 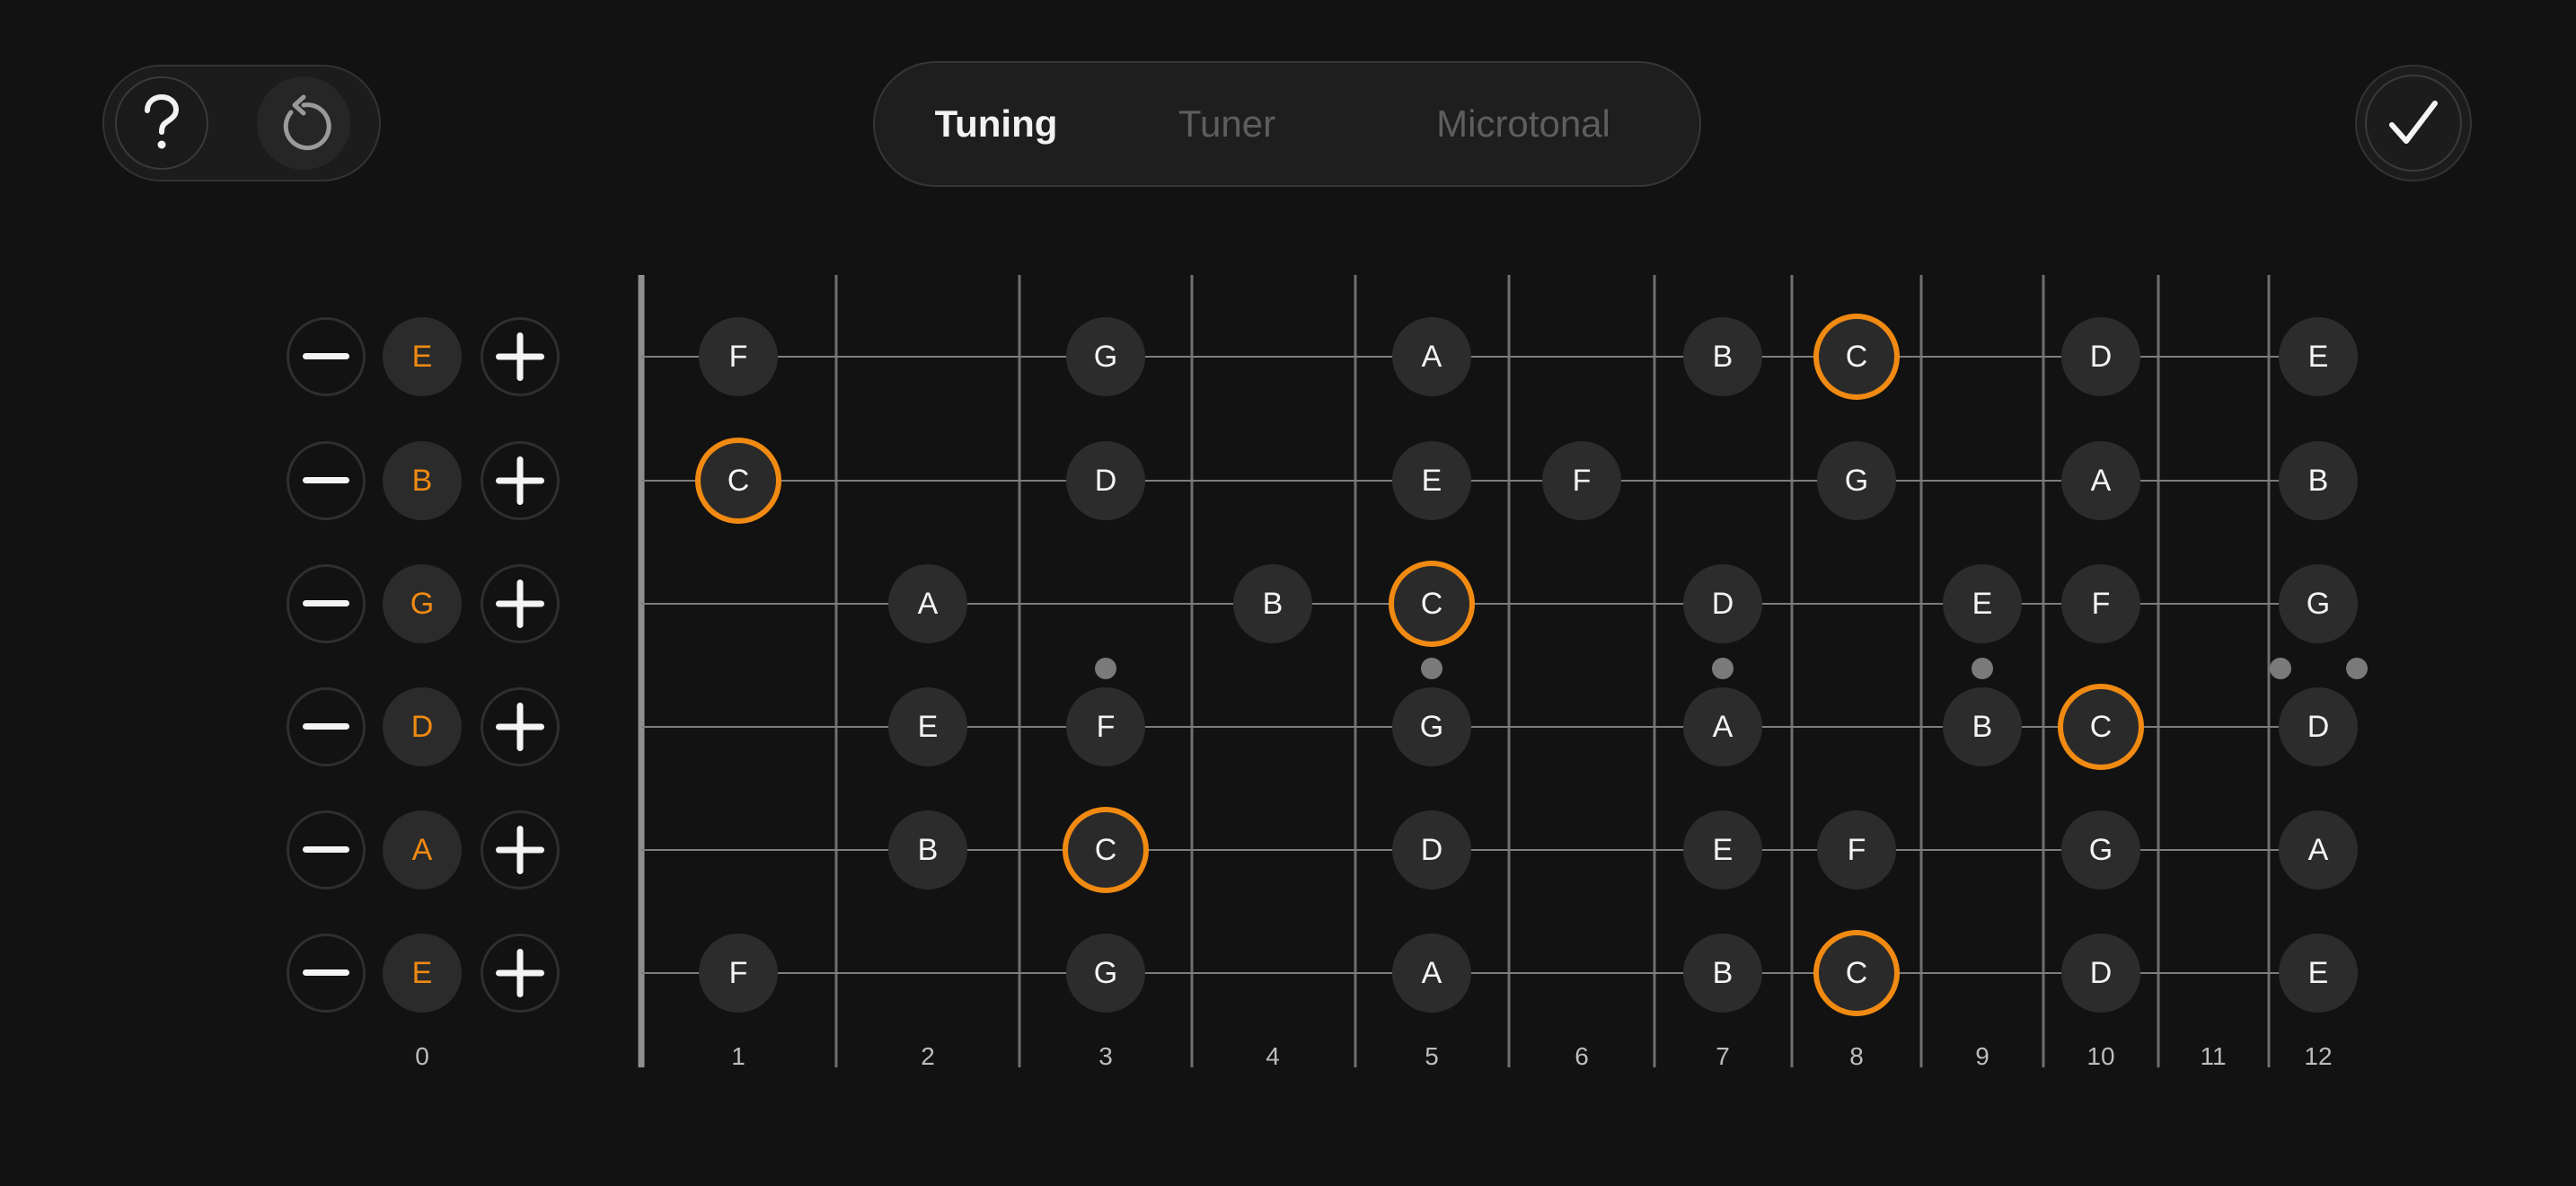 I want to click on tab-tuning: Tuning, so click(x=996, y=124).